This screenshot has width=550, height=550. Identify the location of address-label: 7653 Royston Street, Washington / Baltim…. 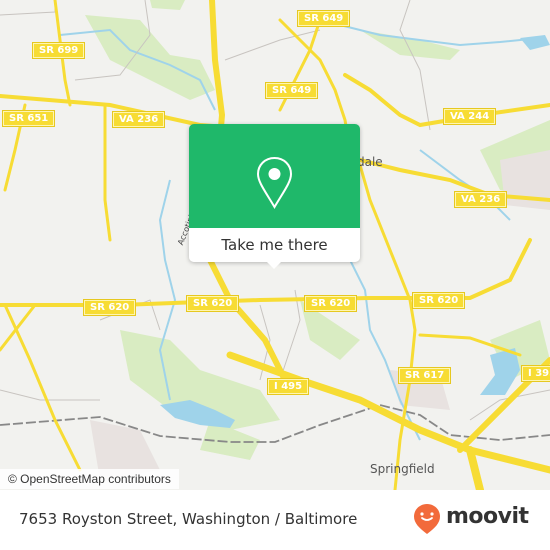
(188, 519).